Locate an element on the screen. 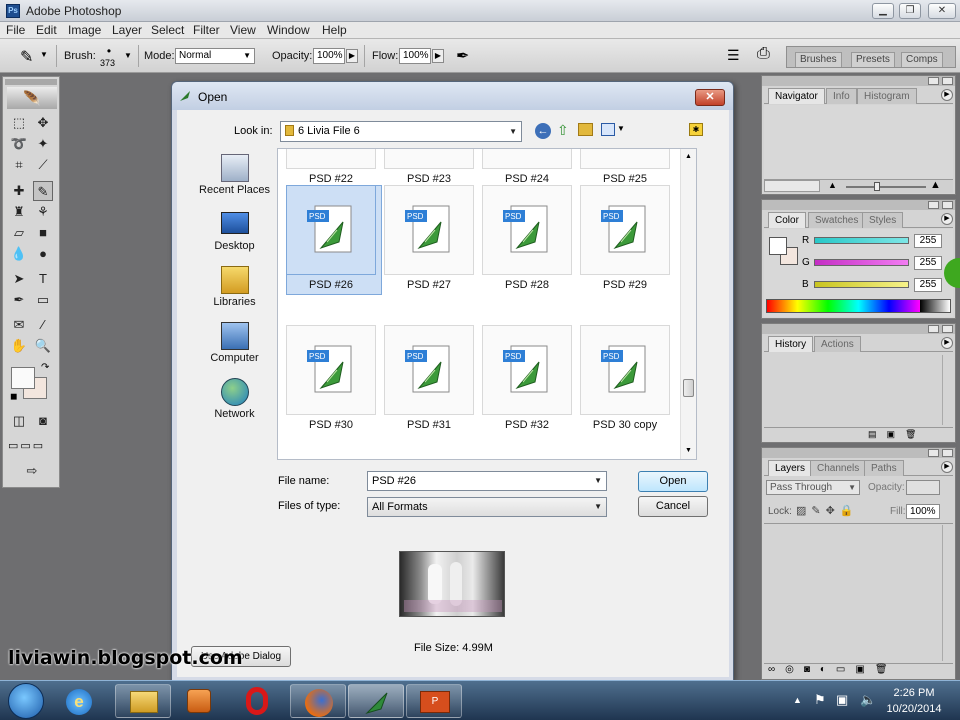 The image size is (960, 720). shape-tool-icon: ▭ is located at coordinates (43, 300).